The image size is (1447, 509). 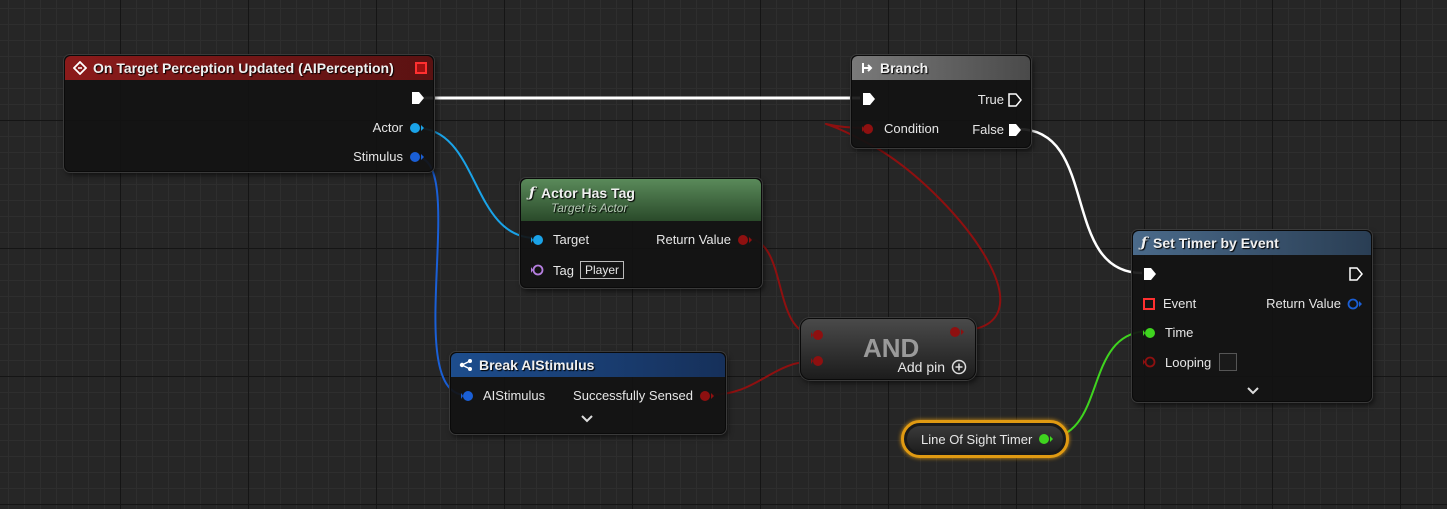 I want to click on and-node: AND Add pin, so click(x=888, y=349).